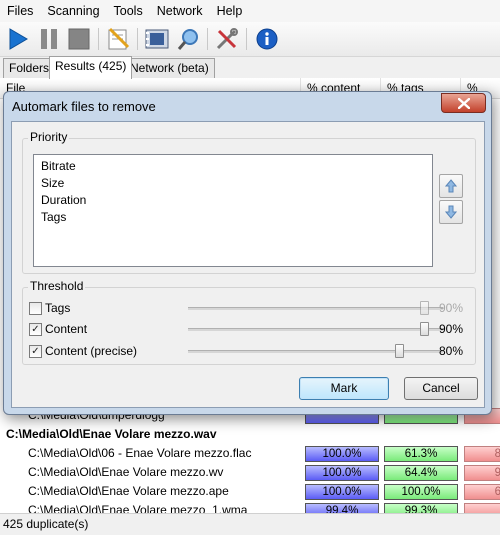 The image size is (500, 535). I want to click on menu-scanning: Scanning, so click(73, 11).